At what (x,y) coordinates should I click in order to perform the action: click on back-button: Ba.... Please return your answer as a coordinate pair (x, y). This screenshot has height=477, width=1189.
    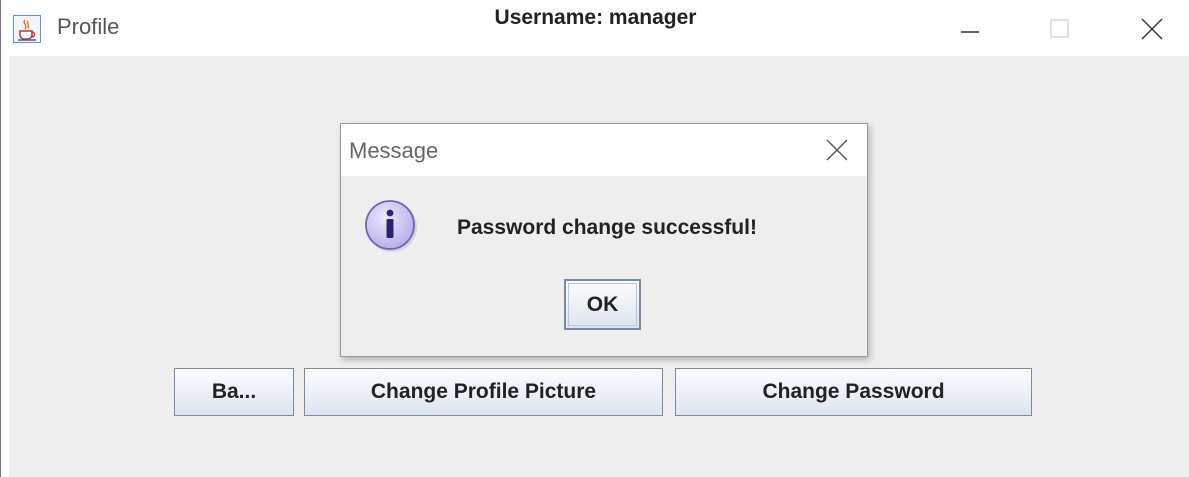
    Looking at the image, I should click on (234, 392).